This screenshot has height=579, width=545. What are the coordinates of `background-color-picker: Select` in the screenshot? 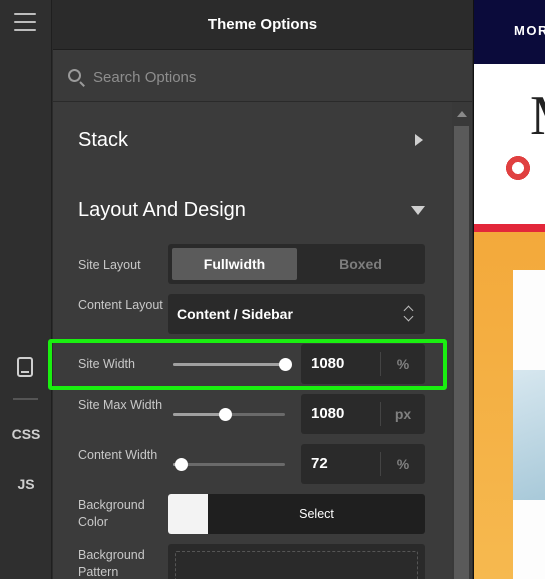 It's located at (296, 514).